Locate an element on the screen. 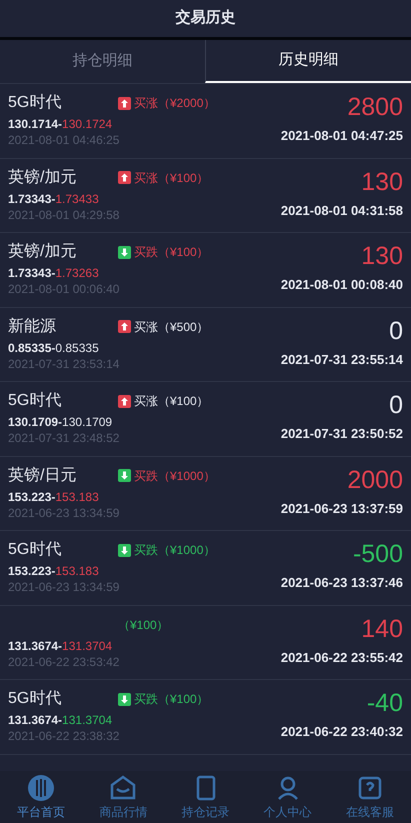 The image size is (411, 823). trade-row: 英镑/加元 买涨（¥100） 1.73343-1.73433 2021-08-01 04:29:58 130 2021-08-01 04:31:58 is located at coordinates (205, 195).